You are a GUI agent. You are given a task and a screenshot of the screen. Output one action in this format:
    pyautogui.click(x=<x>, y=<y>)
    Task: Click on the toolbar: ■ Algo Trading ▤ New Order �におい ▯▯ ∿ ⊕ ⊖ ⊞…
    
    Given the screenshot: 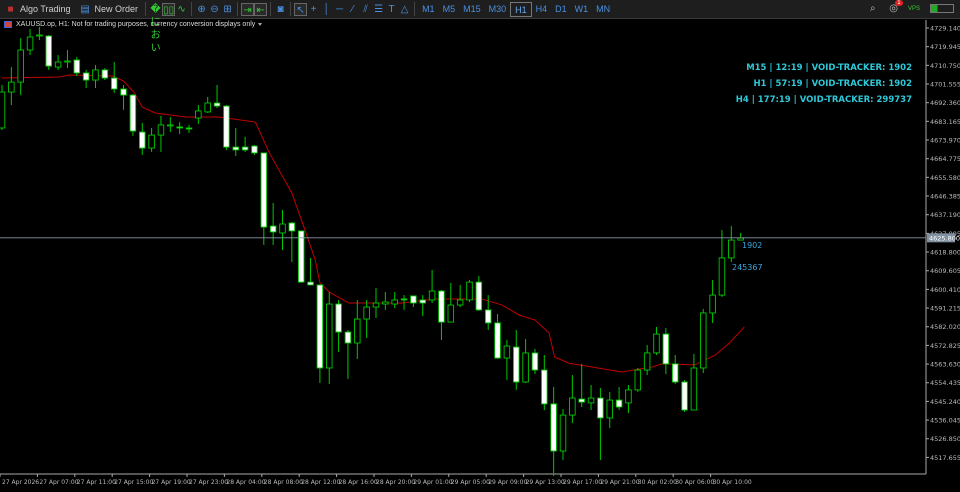 What is the action you would take?
    pyautogui.click(x=480, y=27)
    